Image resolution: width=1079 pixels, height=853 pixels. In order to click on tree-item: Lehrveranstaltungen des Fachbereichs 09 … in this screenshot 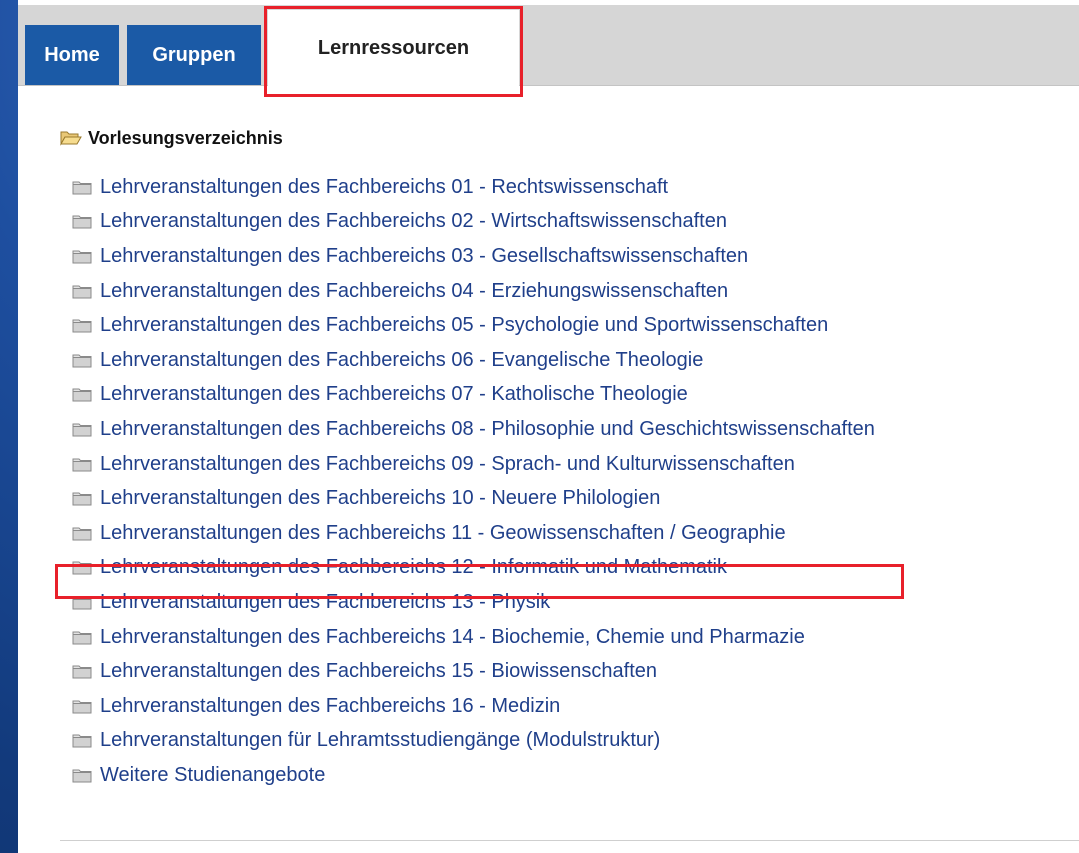, I will do `click(473, 464)`.